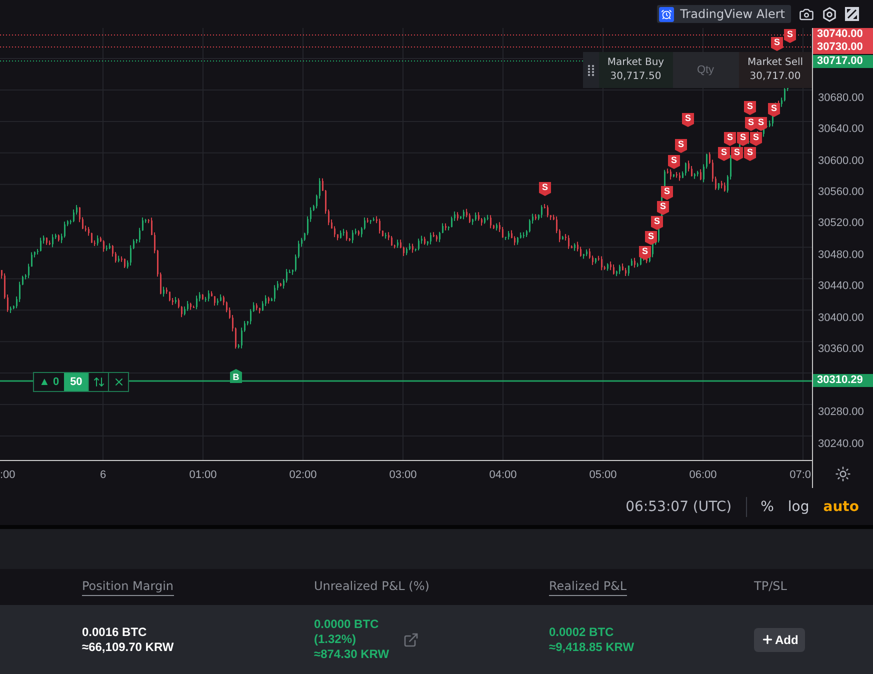 The width and height of the screenshot is (873, 674). I want to click on alarm-clock-icon, so click(666, 14).